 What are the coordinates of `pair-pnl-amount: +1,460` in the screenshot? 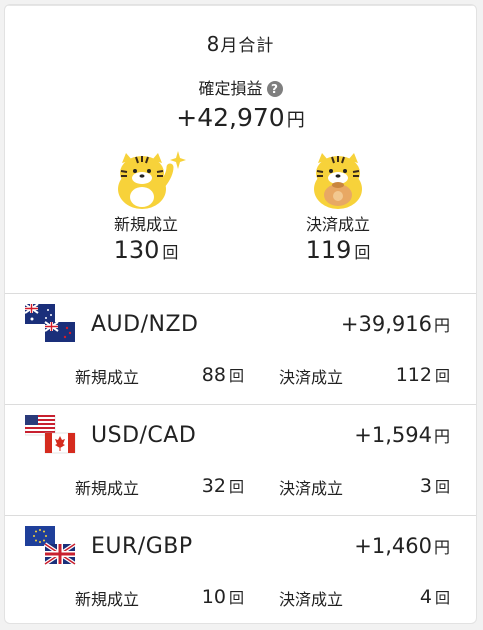 It's located at (393, 546).